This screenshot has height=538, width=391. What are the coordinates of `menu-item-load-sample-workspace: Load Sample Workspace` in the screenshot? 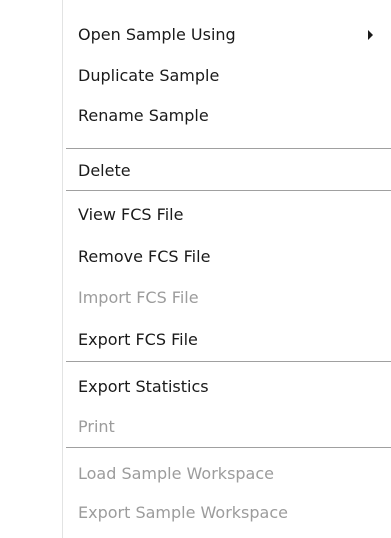 It's located at (228, 474).